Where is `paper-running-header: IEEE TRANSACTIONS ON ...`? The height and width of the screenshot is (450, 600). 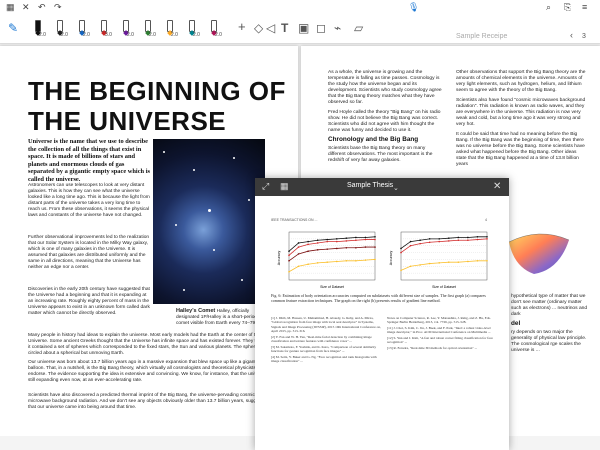 paper-running-header: IEEE TRANSACTIONS ON ... is located at coordinates (294, 220).